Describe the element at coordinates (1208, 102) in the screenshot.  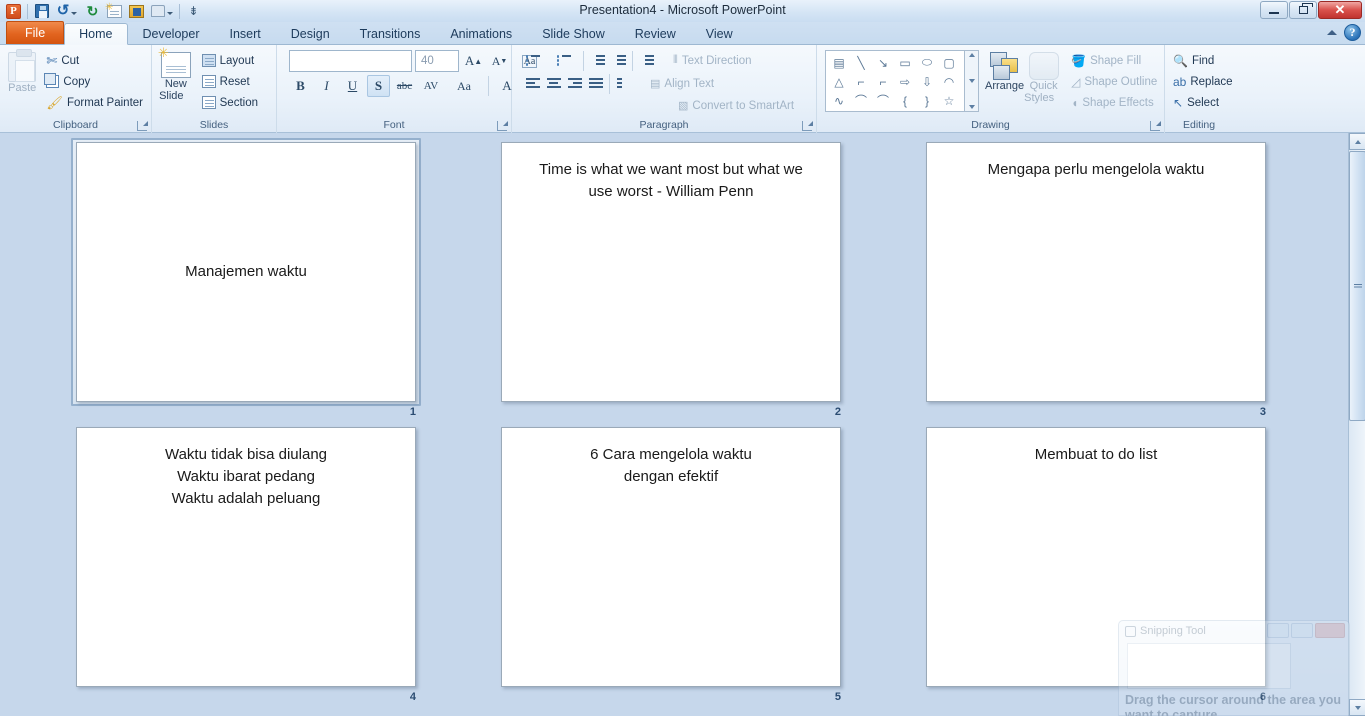
I see `select-button: ↖ Select` at that location.